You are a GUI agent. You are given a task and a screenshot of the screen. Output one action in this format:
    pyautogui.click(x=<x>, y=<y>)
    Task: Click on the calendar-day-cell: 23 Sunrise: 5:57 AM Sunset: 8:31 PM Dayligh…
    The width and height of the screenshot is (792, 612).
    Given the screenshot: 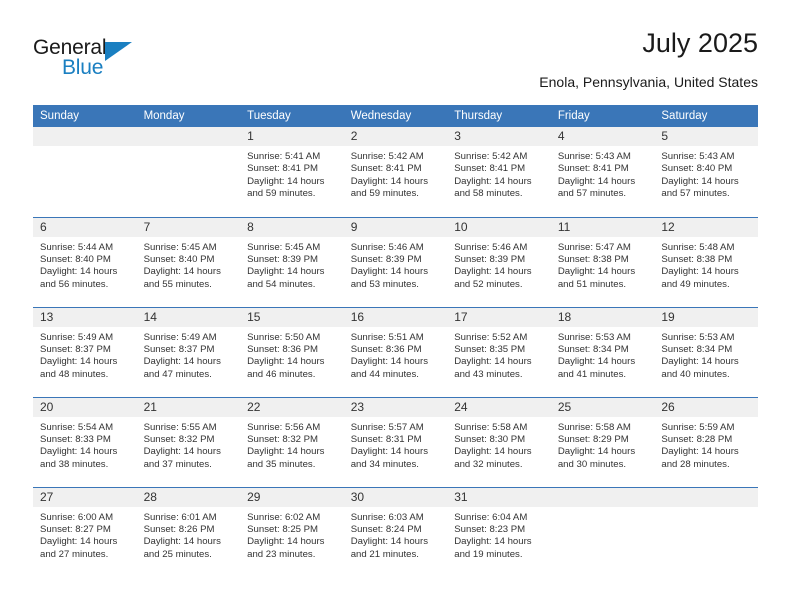 What is the action you would take?
    pyautogui.click(x=395, y=441)
    